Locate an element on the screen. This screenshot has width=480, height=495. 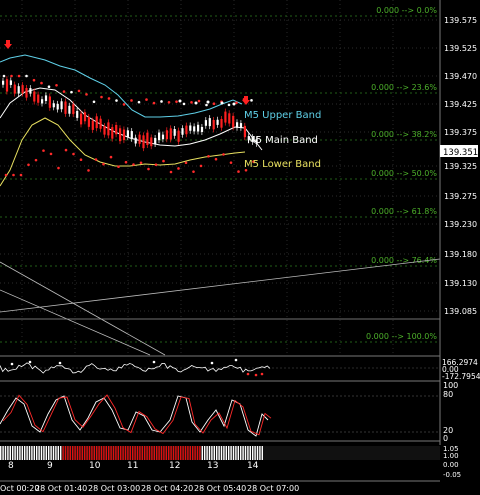
trend-line is located at coordinates (75, 322).